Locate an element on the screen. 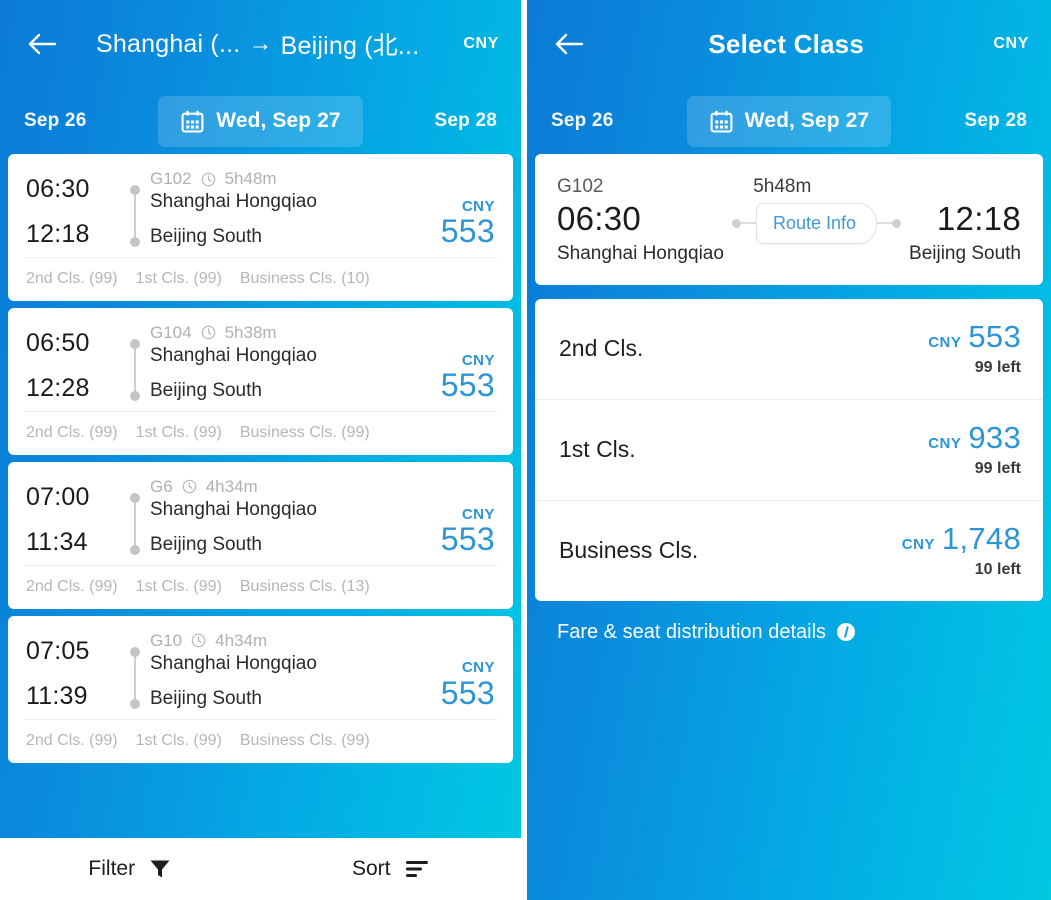  class-availability-item: Business Cls. (13) is located at coordinates (304, 586).